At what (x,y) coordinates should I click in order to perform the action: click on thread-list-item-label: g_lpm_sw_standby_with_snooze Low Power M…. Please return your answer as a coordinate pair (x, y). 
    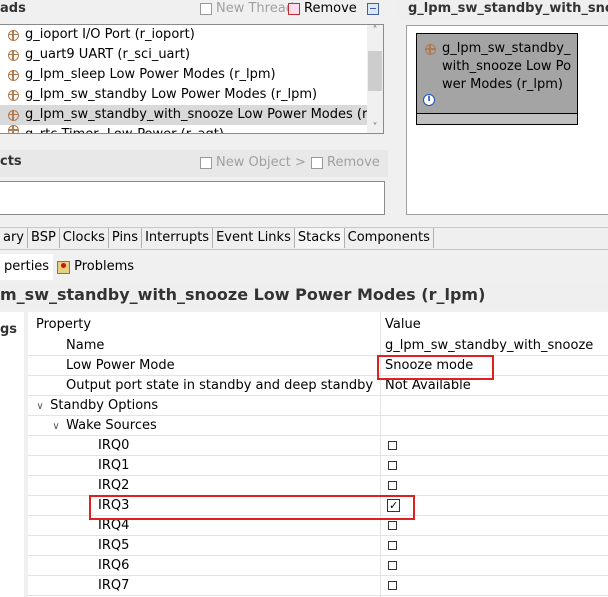
    Looking at the image, I should click on (204, 114).